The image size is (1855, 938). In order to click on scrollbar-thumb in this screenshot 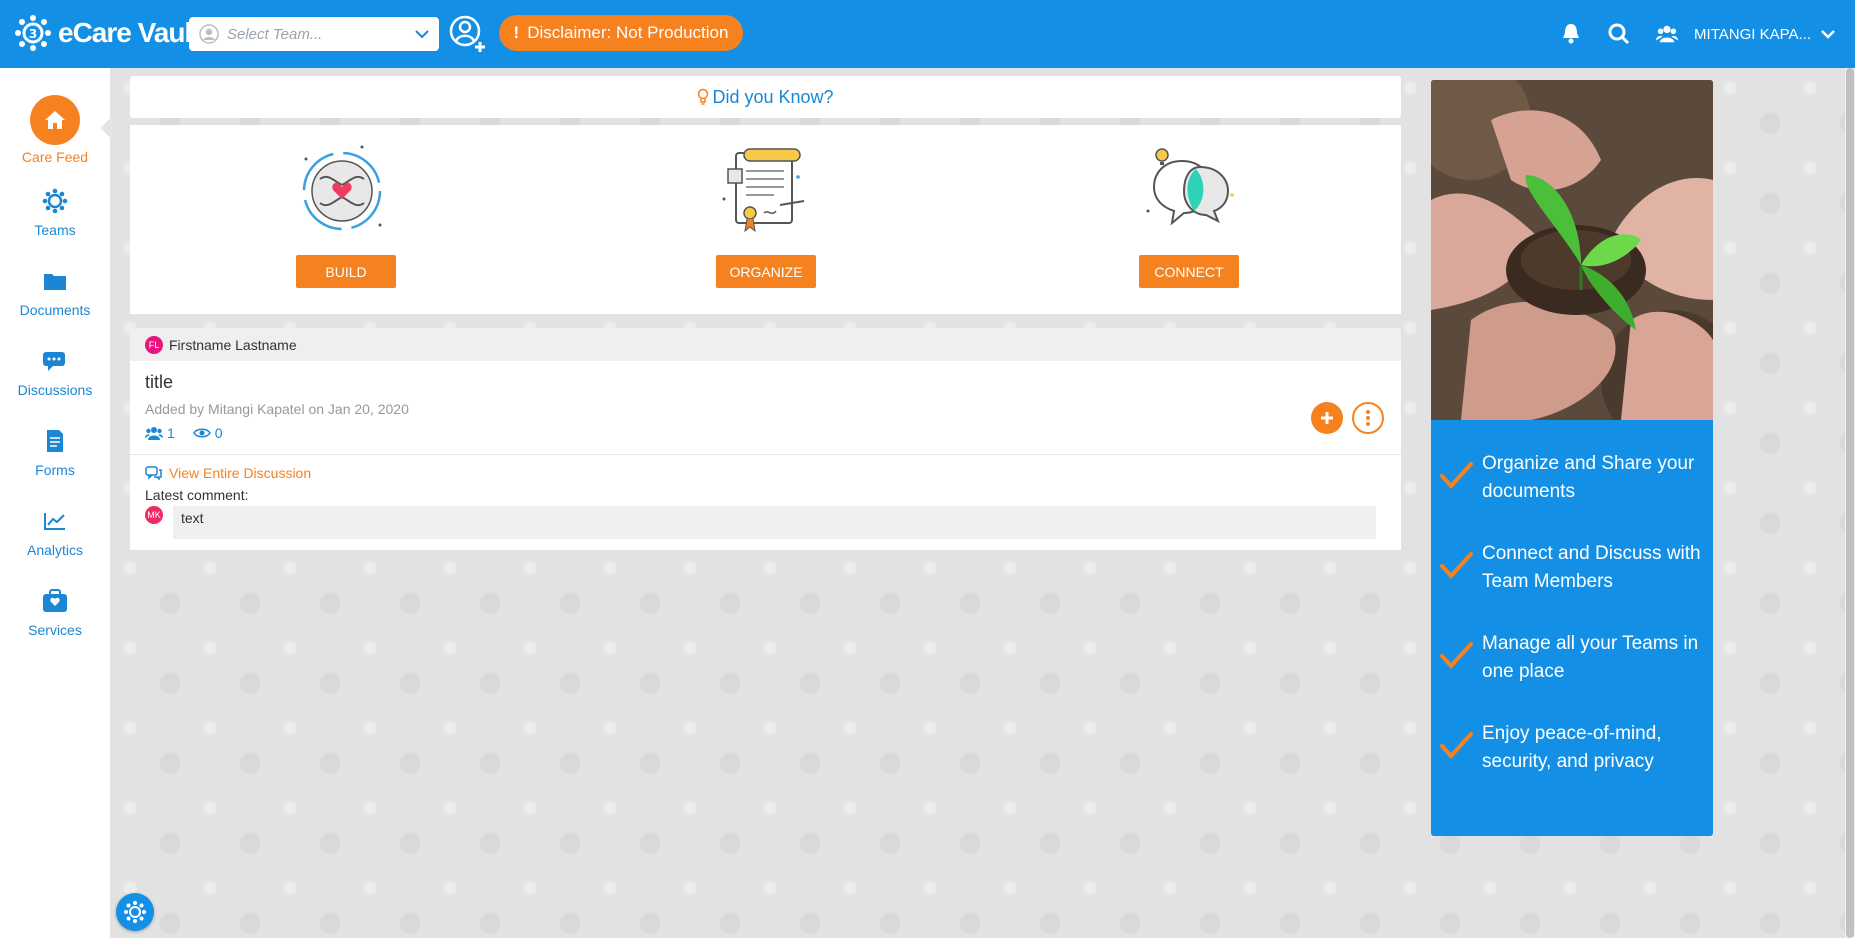, I will do `click(1850, 503)`.